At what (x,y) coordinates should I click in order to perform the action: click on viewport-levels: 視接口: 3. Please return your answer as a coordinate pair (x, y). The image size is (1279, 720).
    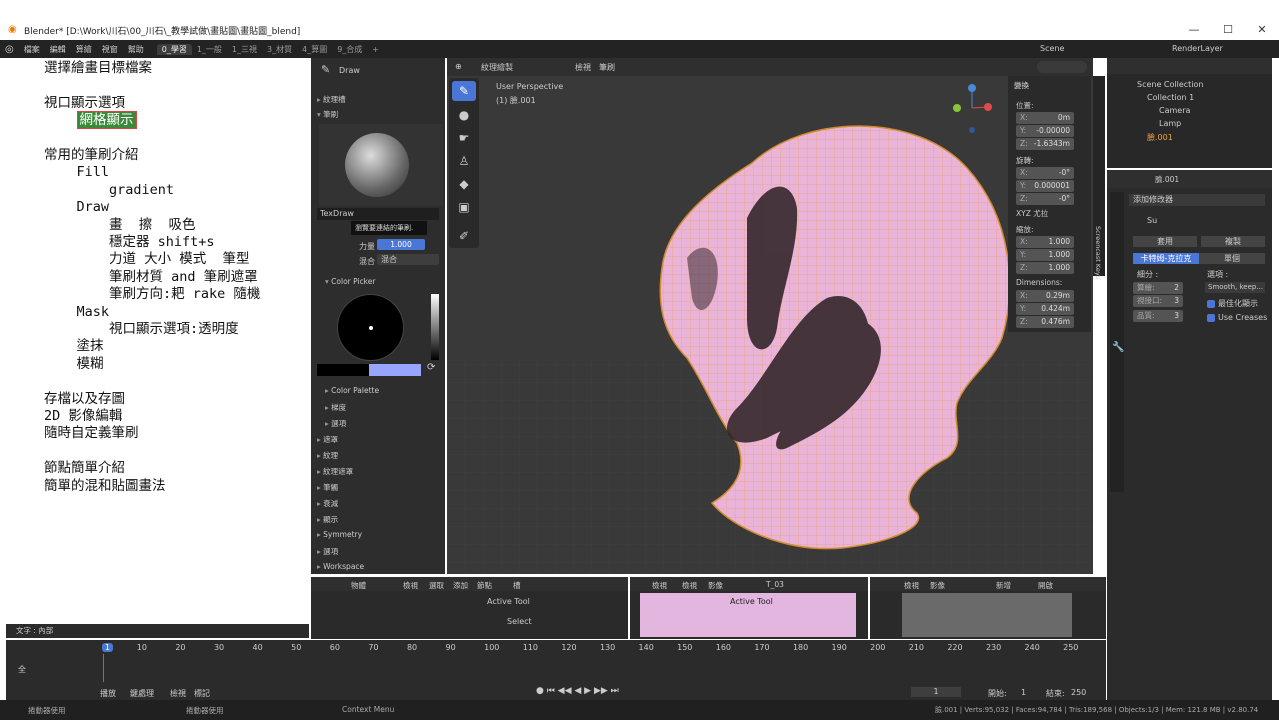
    Looking at the image, I should click on (1158, 301).